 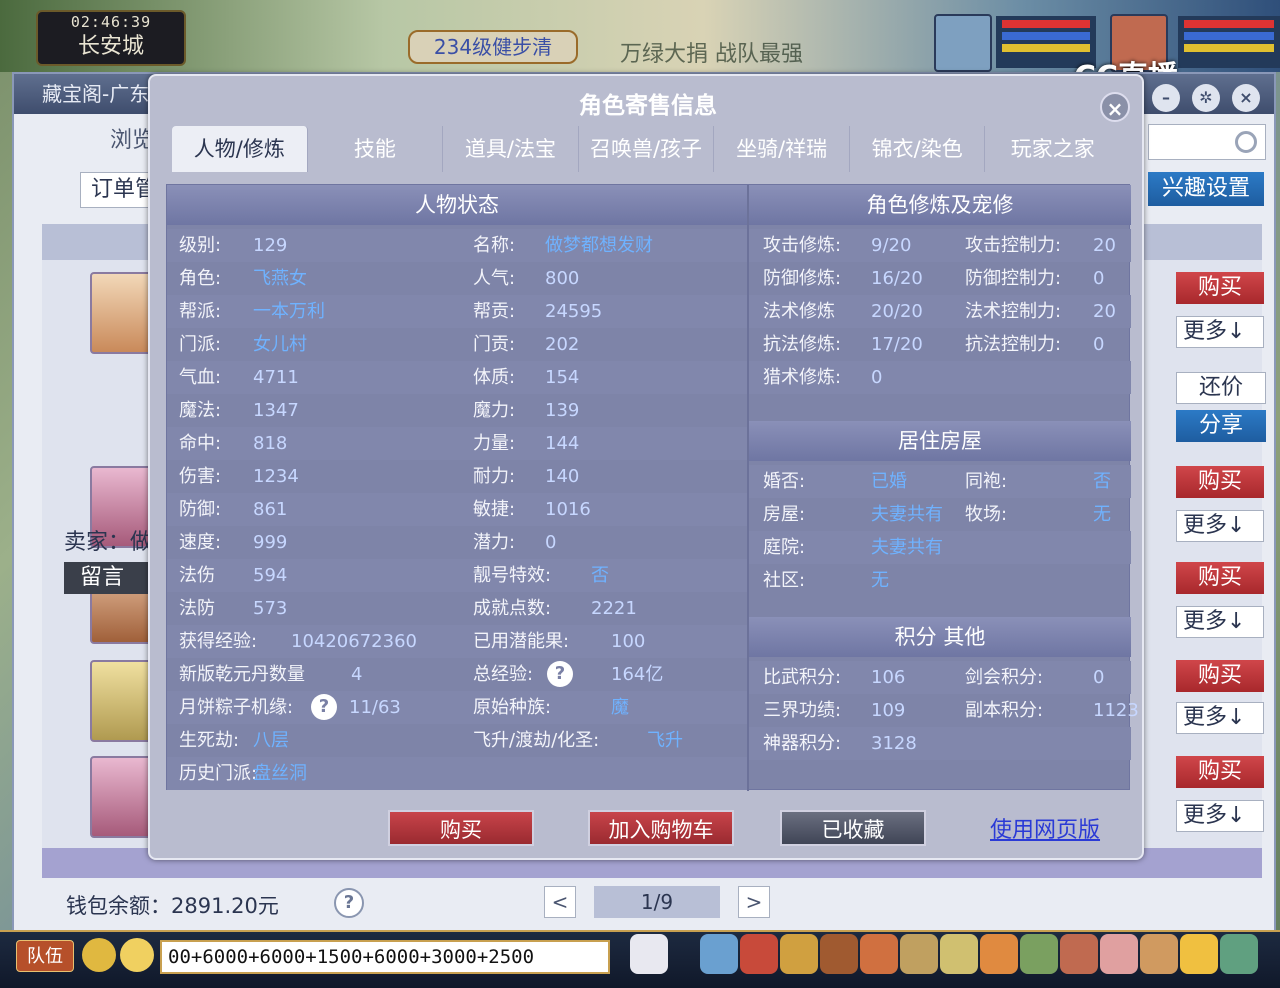 What do you see at coordinates (986, 481) in the screenshot?
I see `info-label: 同袍:` at bounding box center [986, 481].